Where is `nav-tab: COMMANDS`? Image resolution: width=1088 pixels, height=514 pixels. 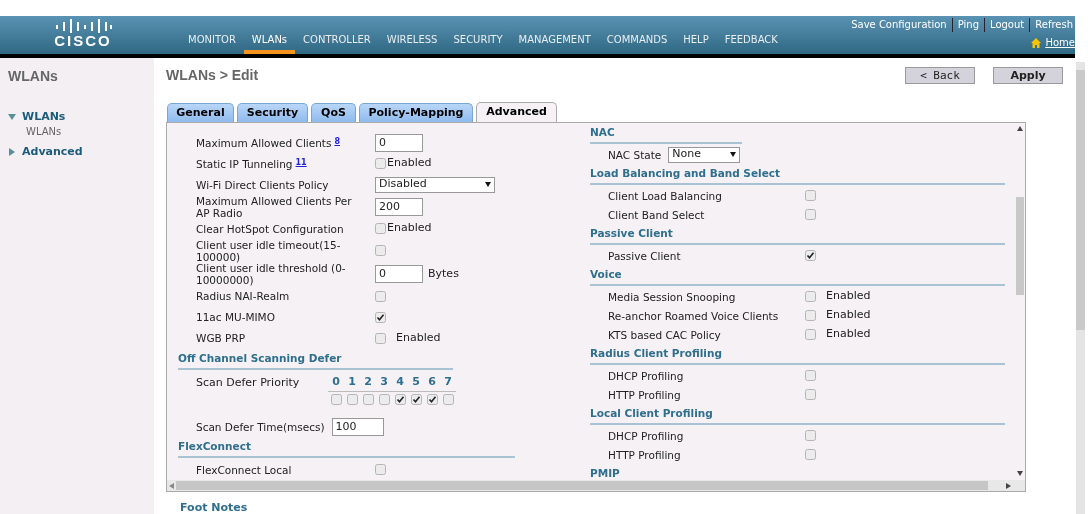 nav-tab: COMMANDS is located at coordinates (637, 43).